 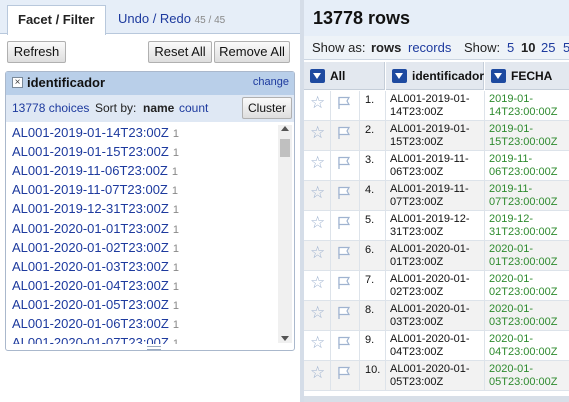 What do you see at coordinates (529, 166) in the screenshot?
I see `cell-fecha: 2019-11- 06T23:00:00Z` at bounding box center [529, 166].